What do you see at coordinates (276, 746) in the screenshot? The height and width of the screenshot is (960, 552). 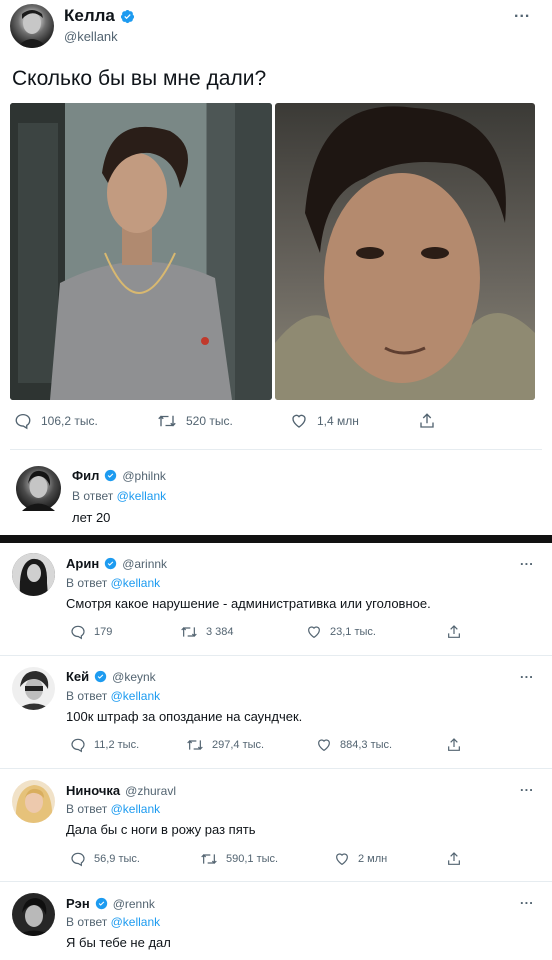 I see `reply-actions: 11,2 тыс. 297,4 тыс. 884,3 тыс.` at bounding box center [276, 746].